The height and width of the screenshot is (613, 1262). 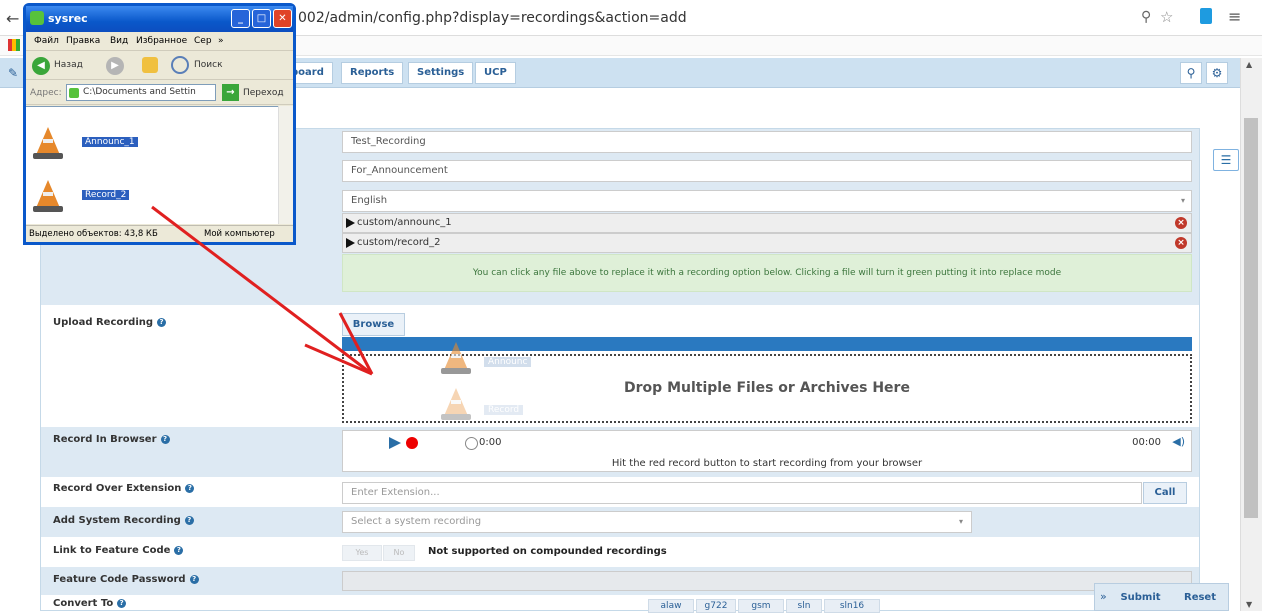 What do you see at coordinates (620, 603) in the screenshot?
I see `form-row-convert: Convert To?` at bounding box center [620, 603].